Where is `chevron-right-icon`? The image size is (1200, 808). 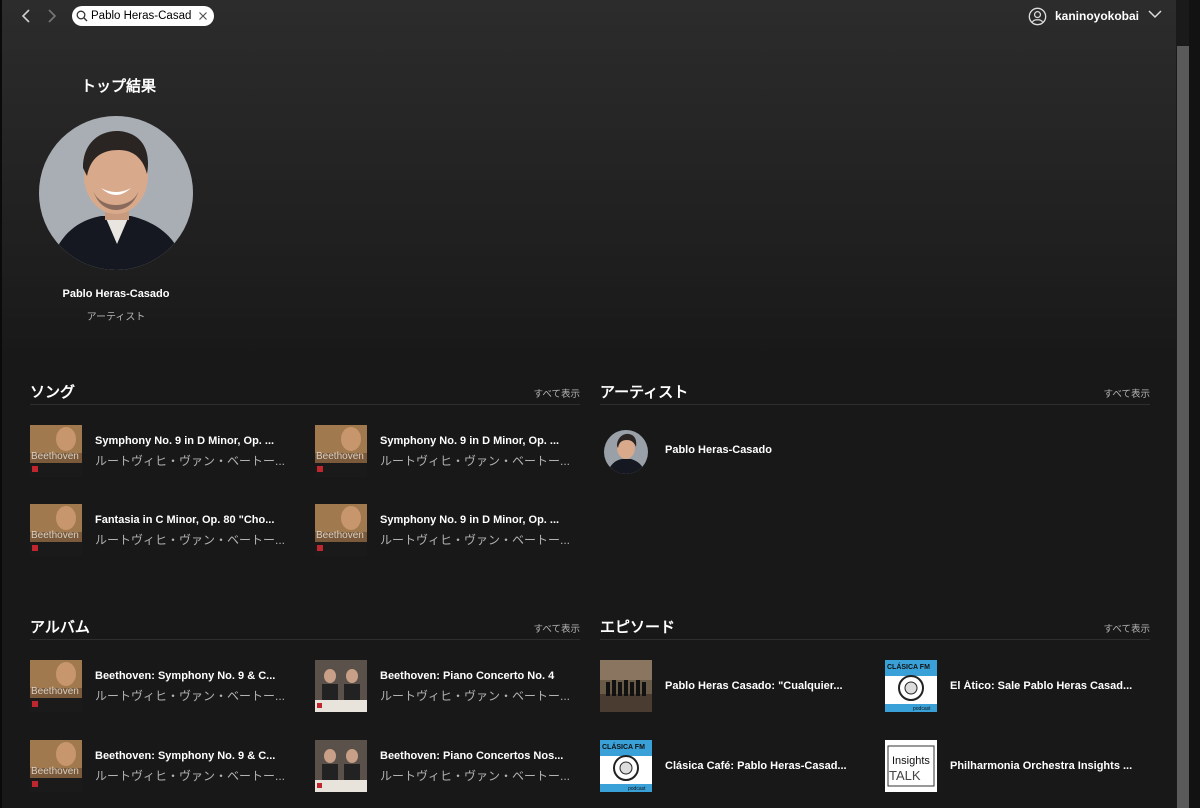
chevron-right-icon is located at coordinates (52, 16).